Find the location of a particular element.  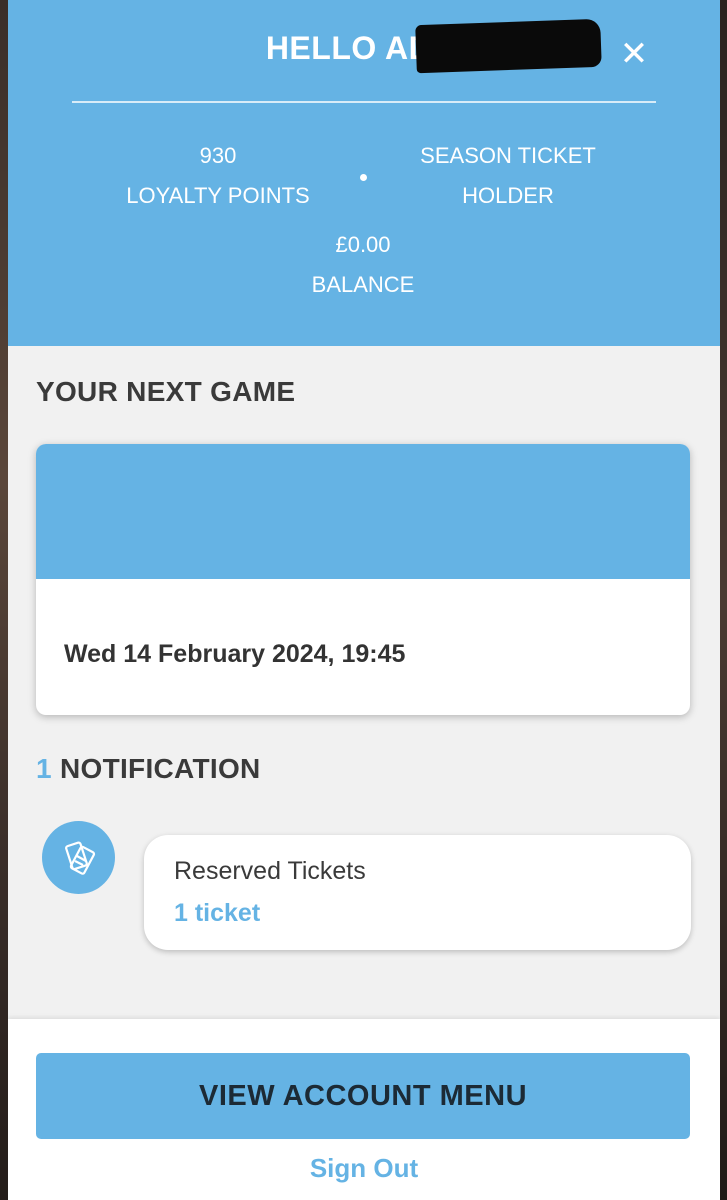

season-ticket-stat: SEASON TICKET HOLDER is located at coordinates (508, 176).